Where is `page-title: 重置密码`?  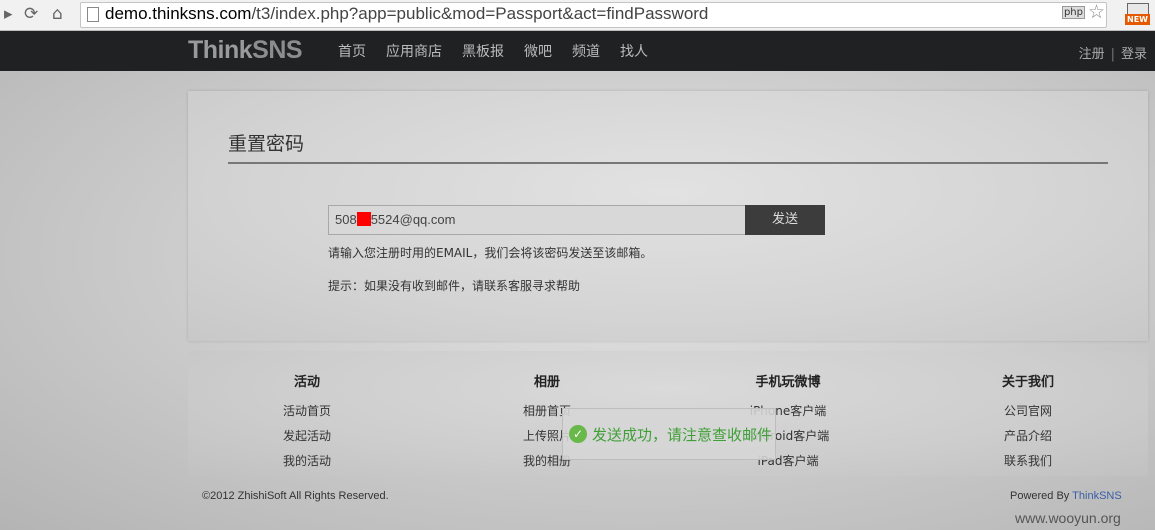
page-title: 重置密码 is located at coordinates (266, 144).